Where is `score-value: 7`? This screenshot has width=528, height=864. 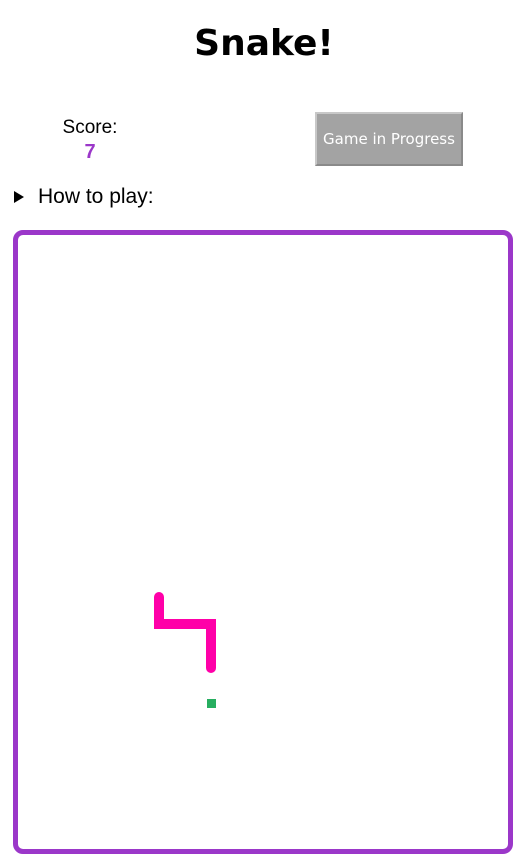 score-value: 7 is located at coordinates (90, 152).